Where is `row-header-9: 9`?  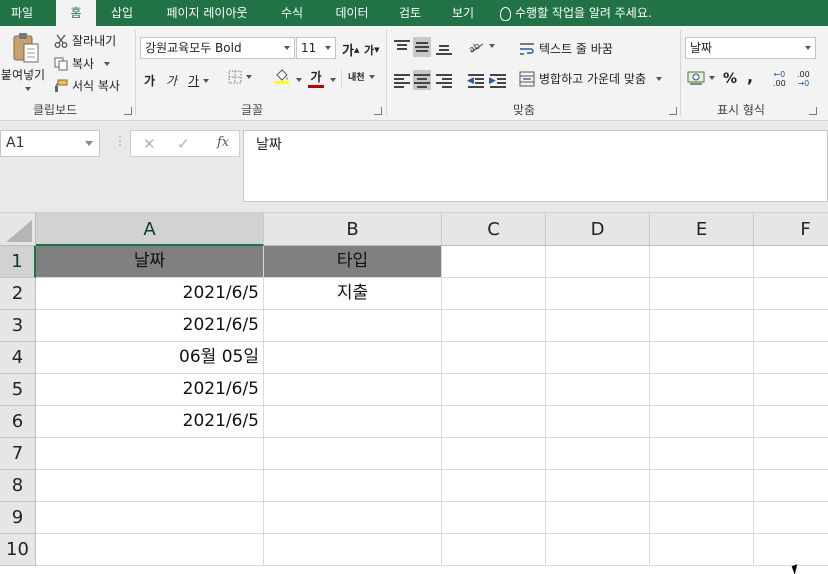
row-header-9: 9 is located at coordinates (18, 518).